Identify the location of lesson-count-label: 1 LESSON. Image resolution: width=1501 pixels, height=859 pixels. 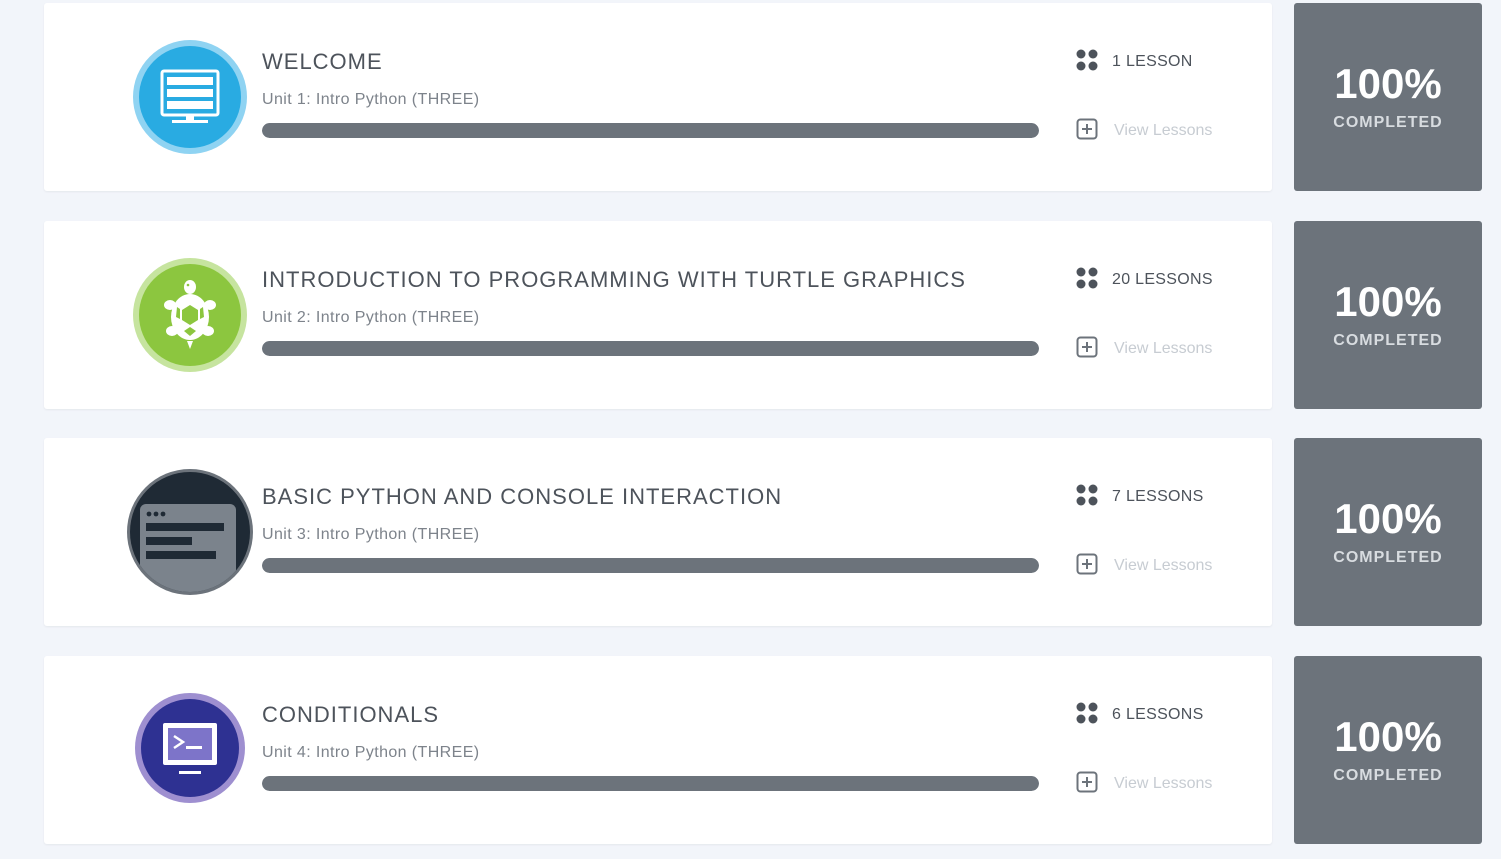
(1152, 61).